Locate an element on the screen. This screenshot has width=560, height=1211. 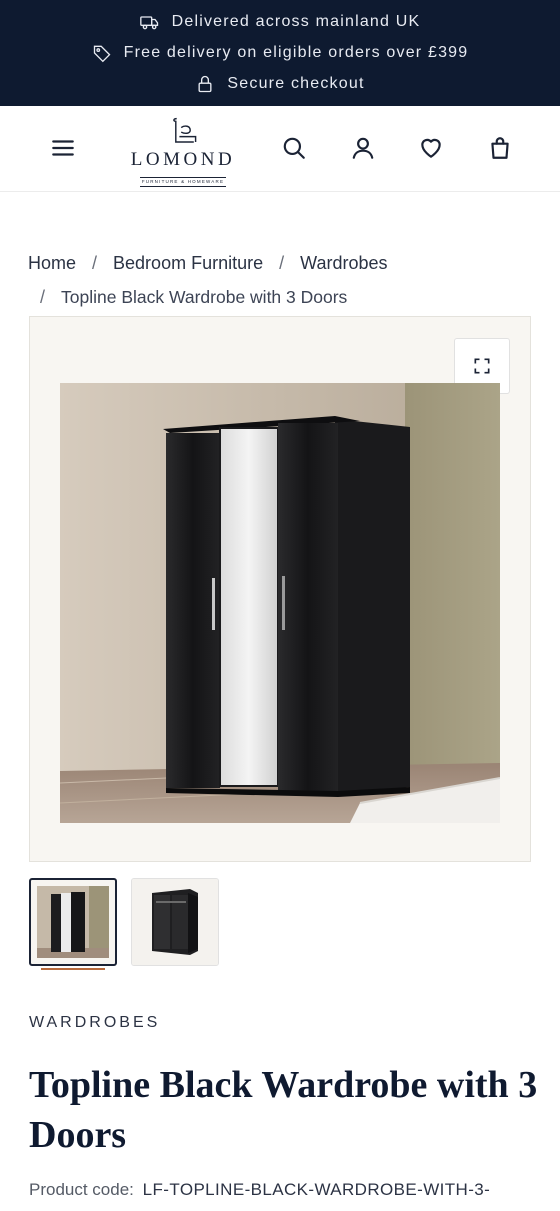
announcement-text: Delivered across mainland UK is located at coordinates (296, 21).